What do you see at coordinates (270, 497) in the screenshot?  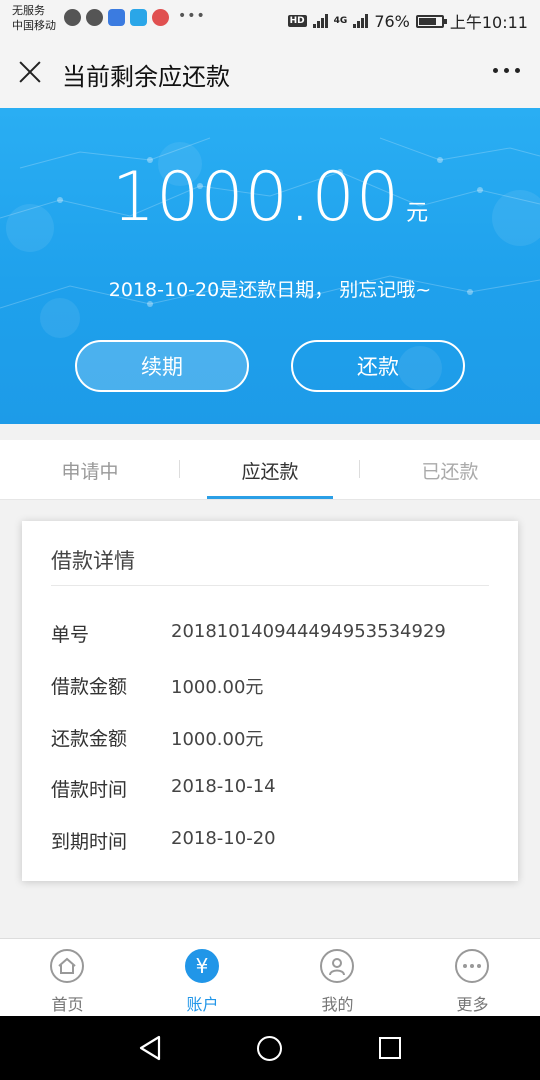 I see `active-tab-indicator` at bounding box center [270, 497].